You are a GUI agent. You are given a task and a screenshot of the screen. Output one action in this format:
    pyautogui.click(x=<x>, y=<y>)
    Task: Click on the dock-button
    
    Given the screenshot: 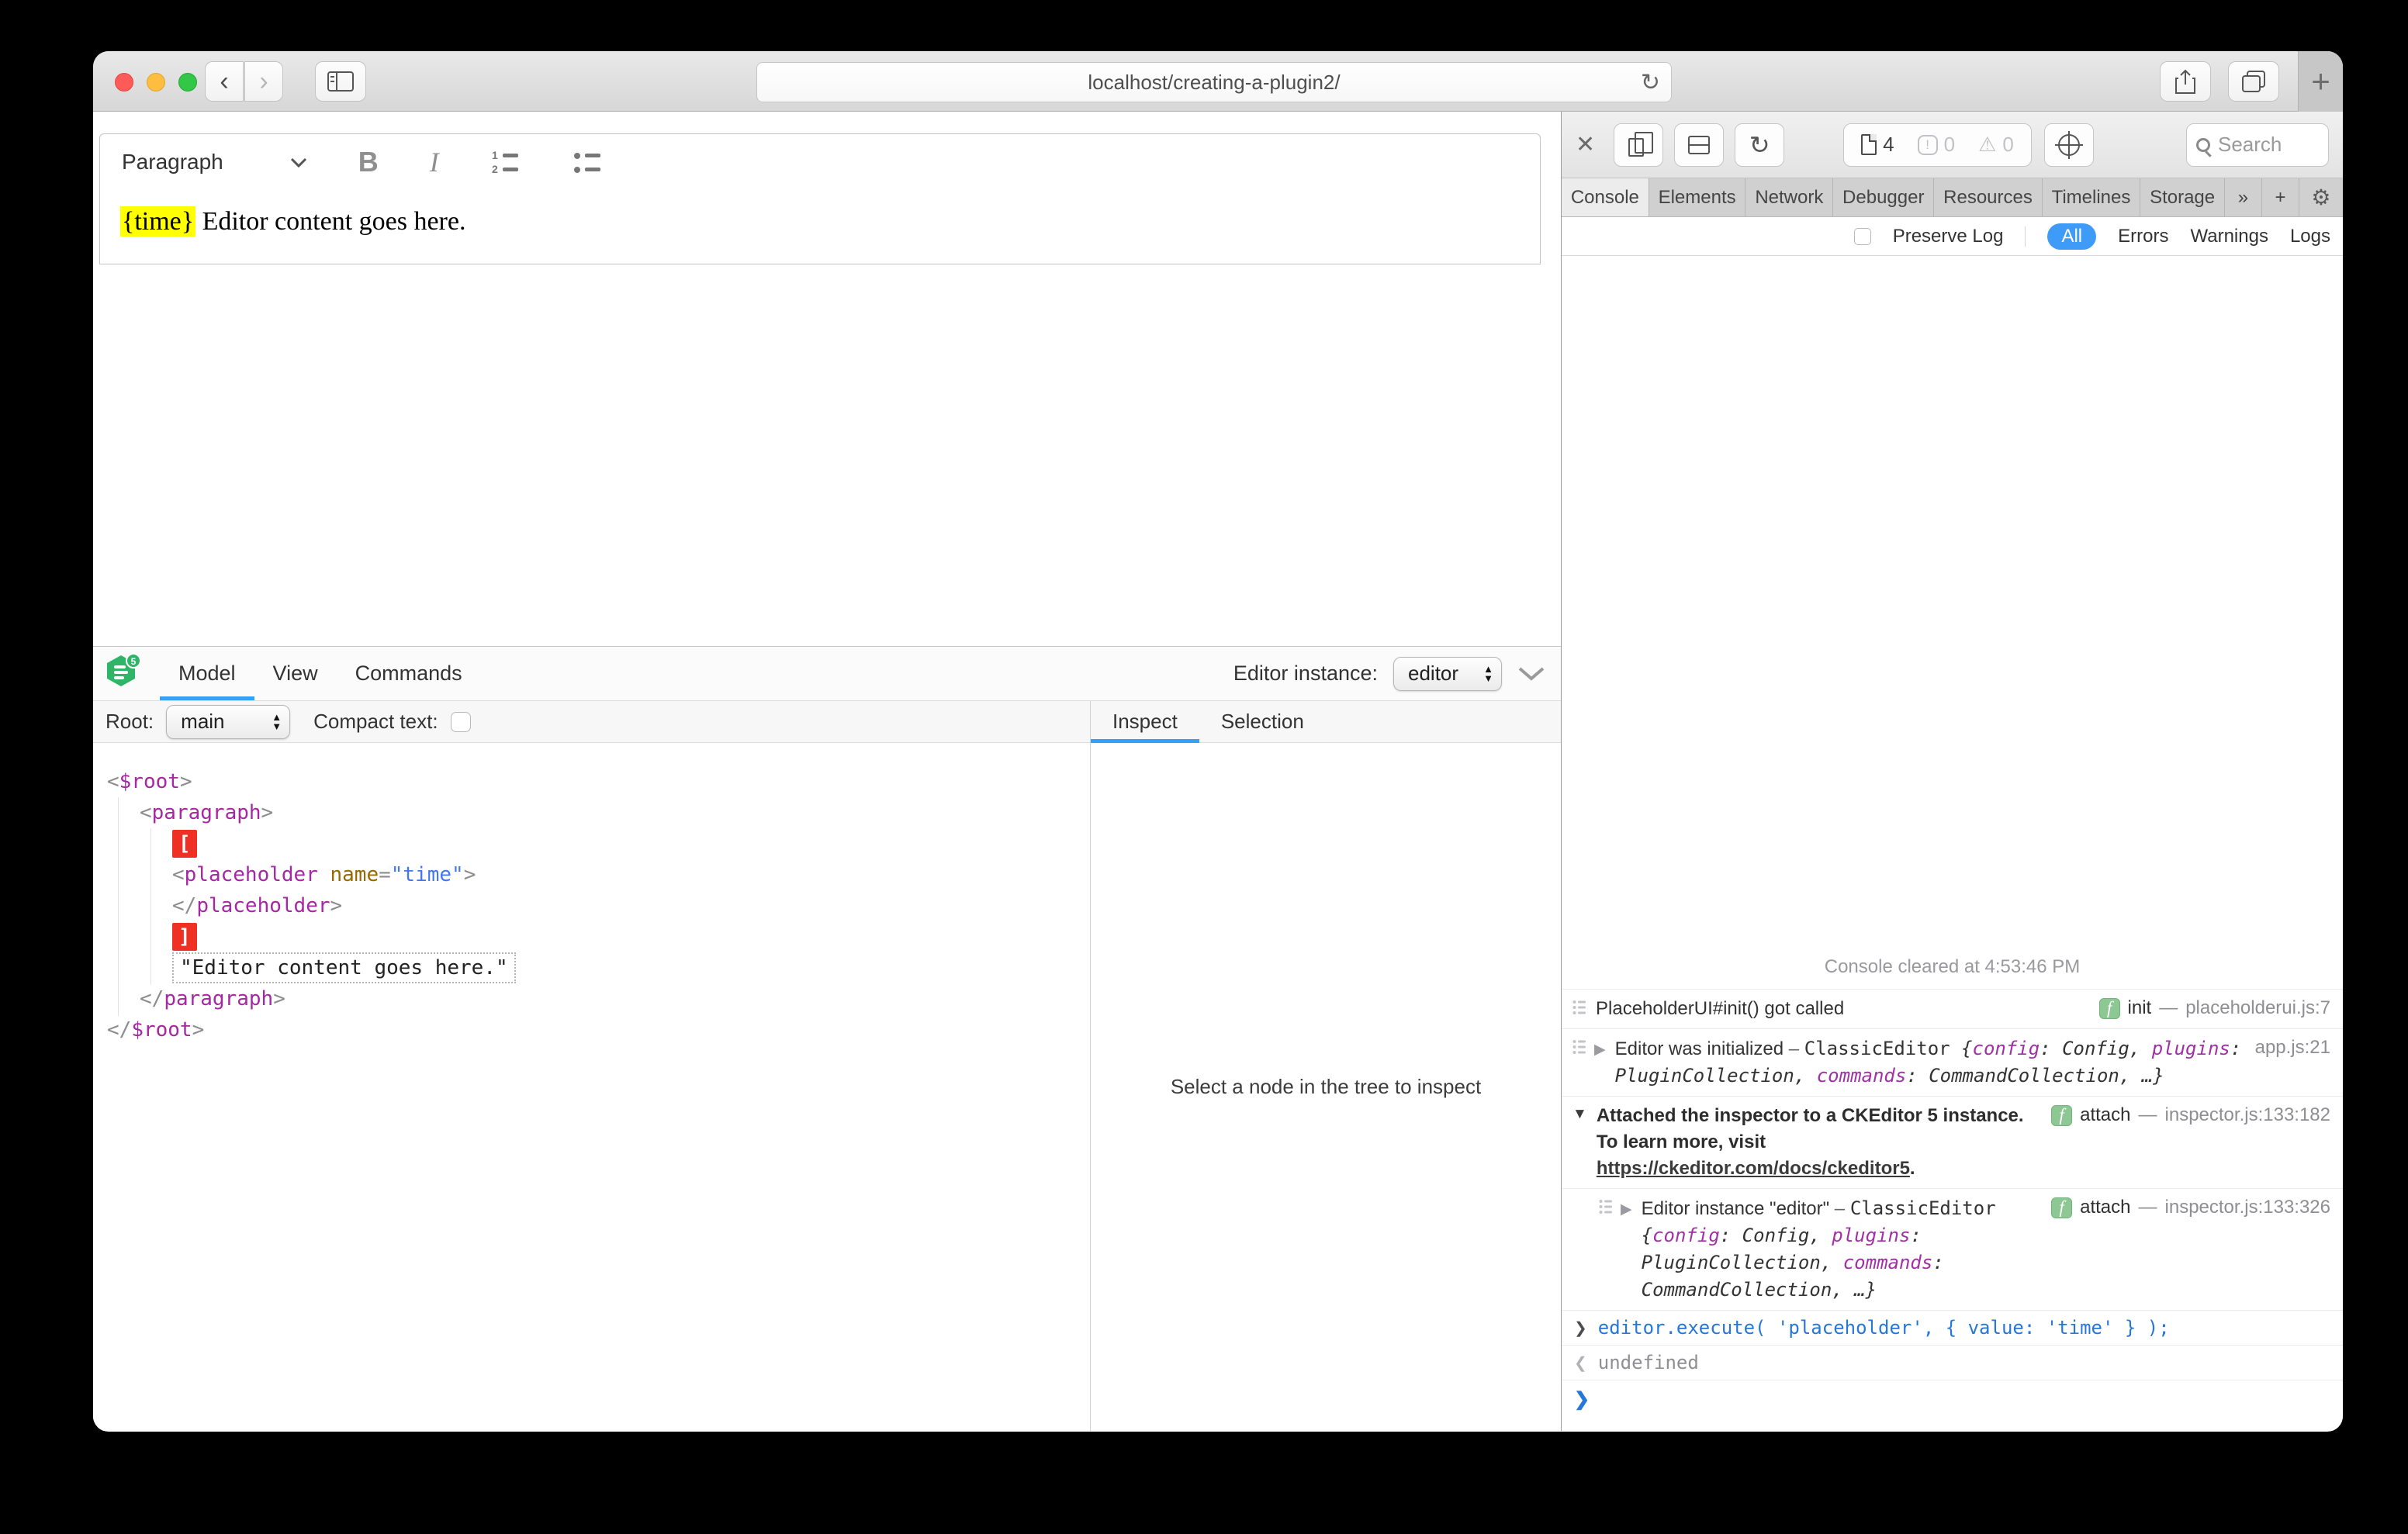 What is the action you would take?
    pyautogui.click(x=1699, y=145)
    